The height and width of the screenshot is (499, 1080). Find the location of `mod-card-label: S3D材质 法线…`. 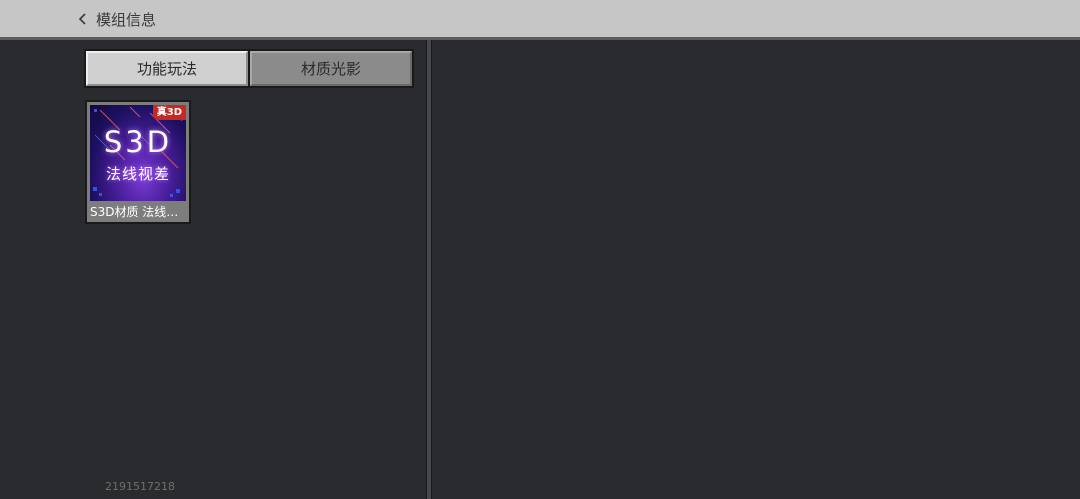

mod-card-label: S3D材质 法线… is located at coordinates (134, 212).